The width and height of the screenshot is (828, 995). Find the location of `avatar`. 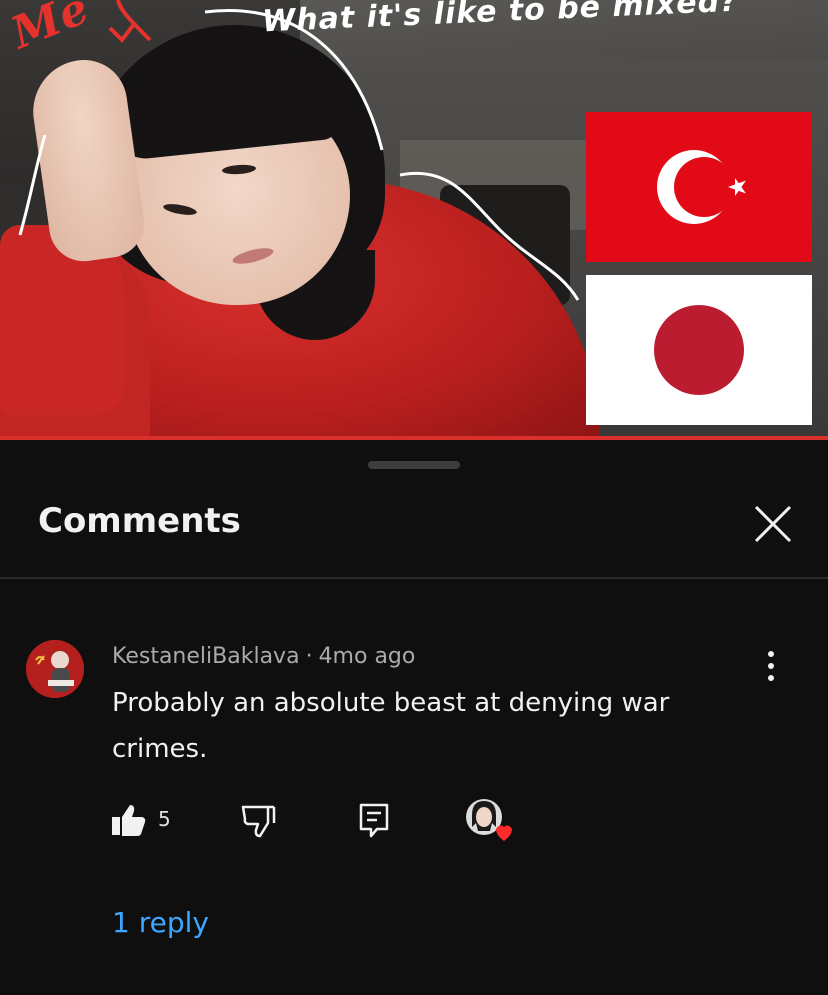

avatar is located at coordinates (55, 669).